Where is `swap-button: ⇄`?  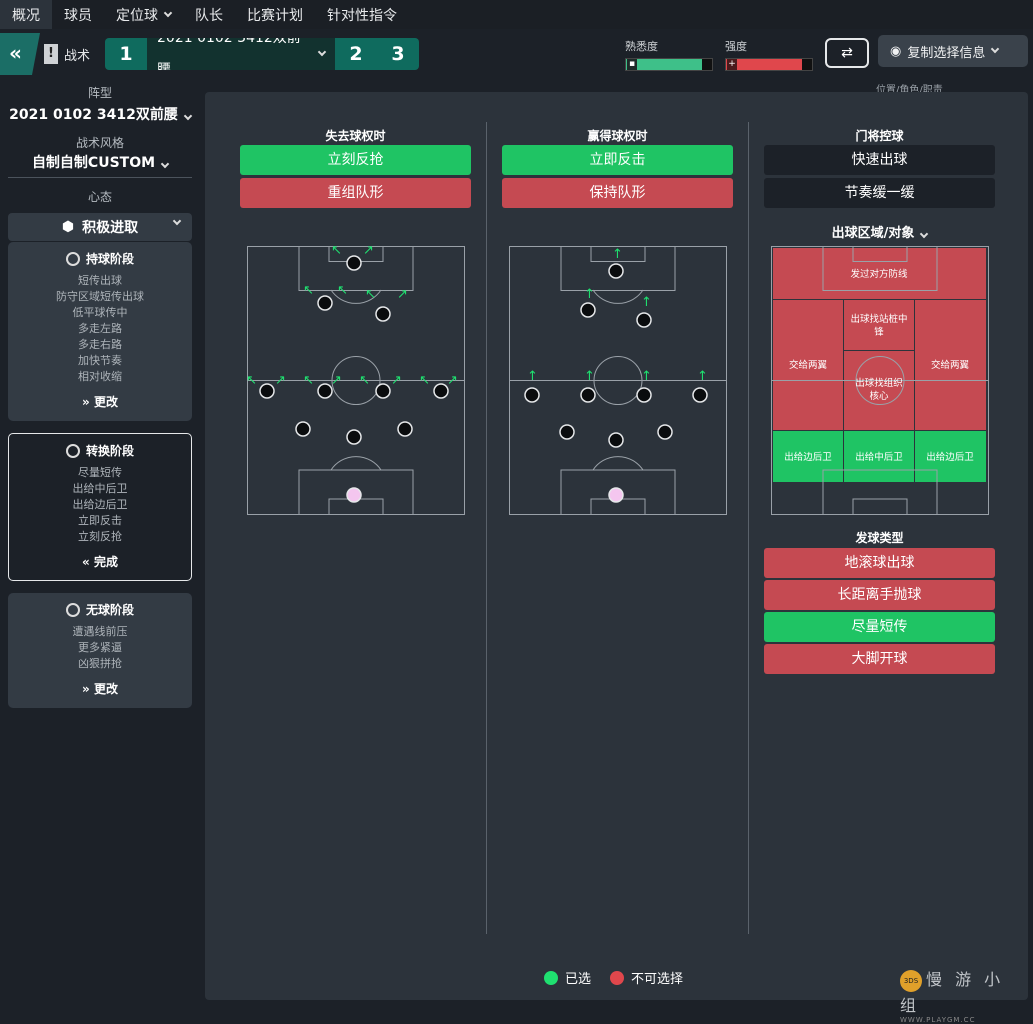
swap-button: ⇄ is located at coordinates (847, 53).